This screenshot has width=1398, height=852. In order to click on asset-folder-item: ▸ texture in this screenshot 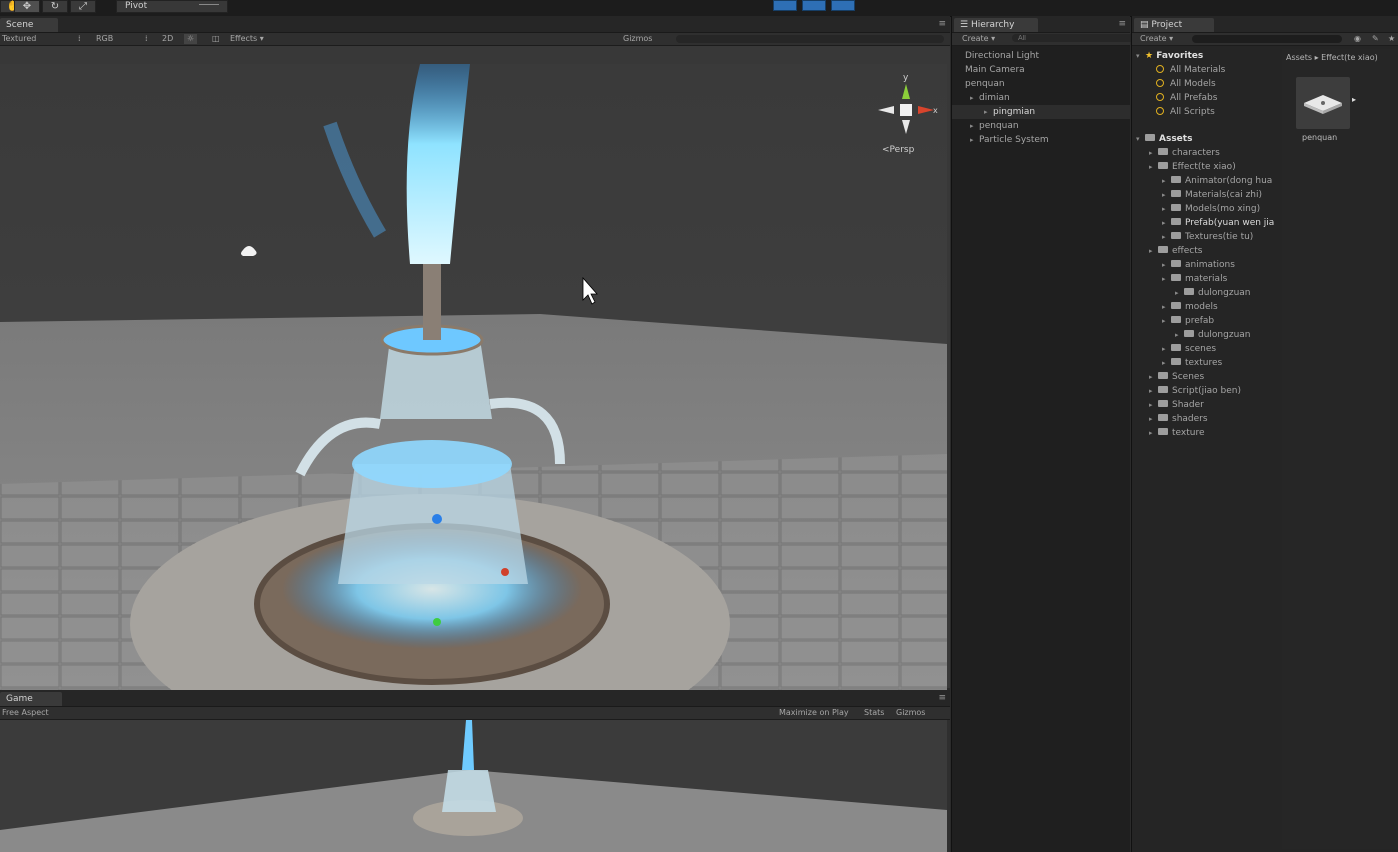, I will do `click(1207, 433)`.